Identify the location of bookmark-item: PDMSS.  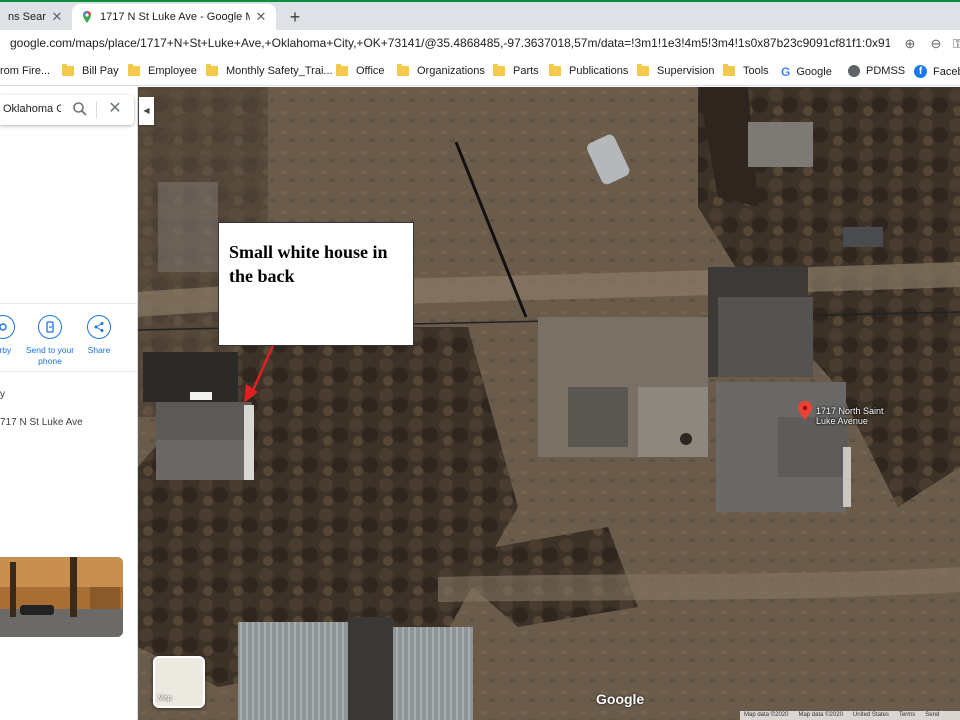
(876, 71).